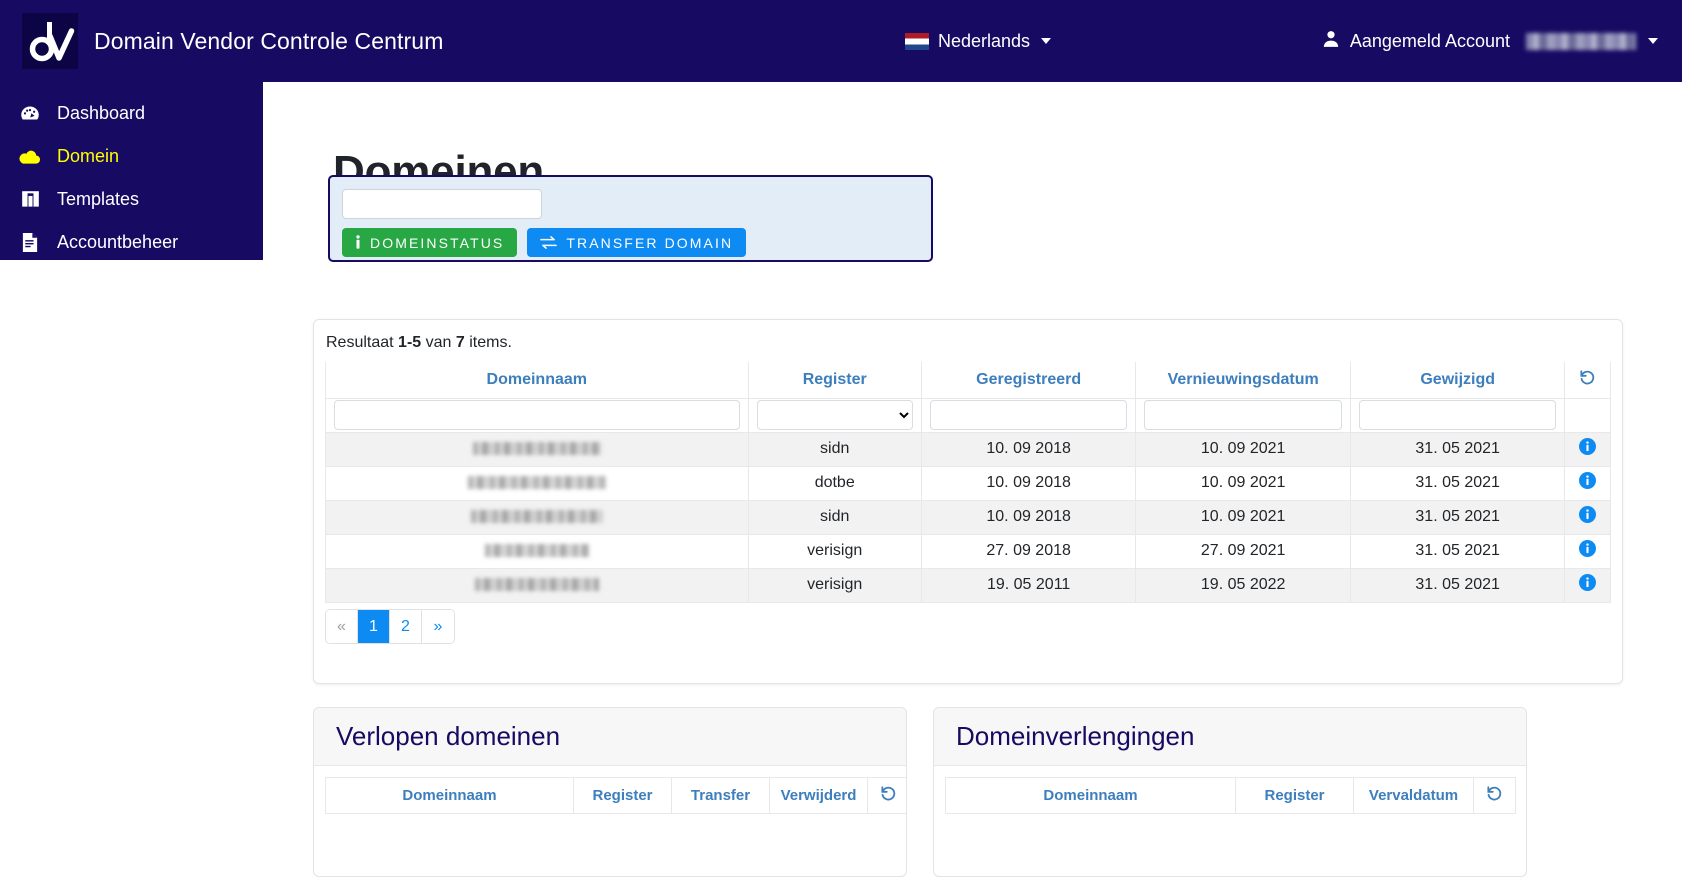 Image resolution: width=1682 pixels, height=877 pixels. What do you see at coordinates (30, 157) in the screenshot?
I see `cloud-icon` at bounding box center [30, 157].